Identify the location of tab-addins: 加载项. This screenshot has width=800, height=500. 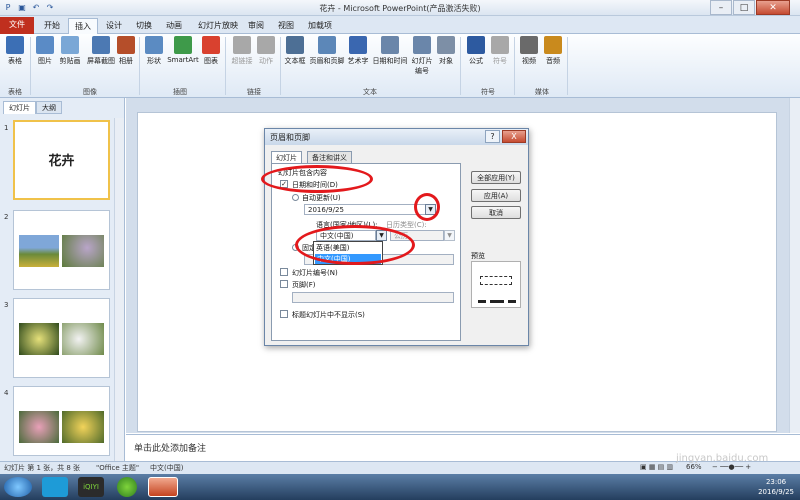
(320, 26).